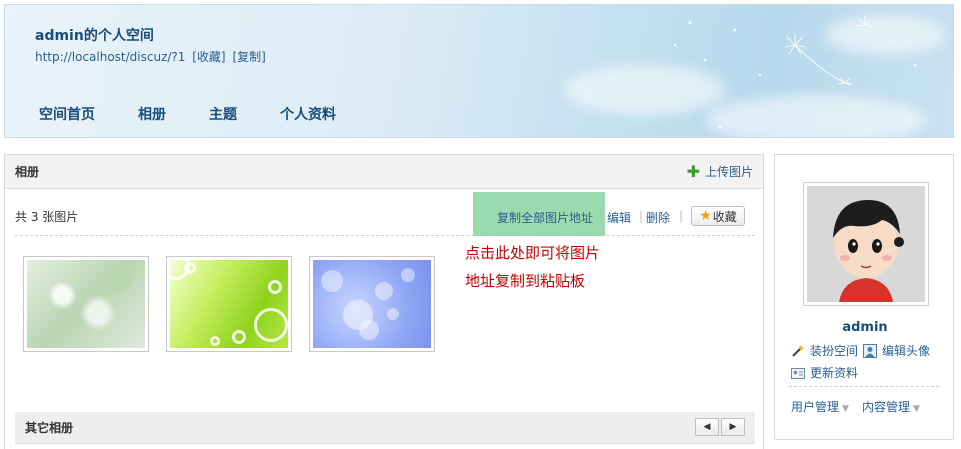 The height and width of the screenshot is (449, 961). Describe the element at coordinates (223, 114) in the screenshot. I see `nav-threads: 主题` at that location.